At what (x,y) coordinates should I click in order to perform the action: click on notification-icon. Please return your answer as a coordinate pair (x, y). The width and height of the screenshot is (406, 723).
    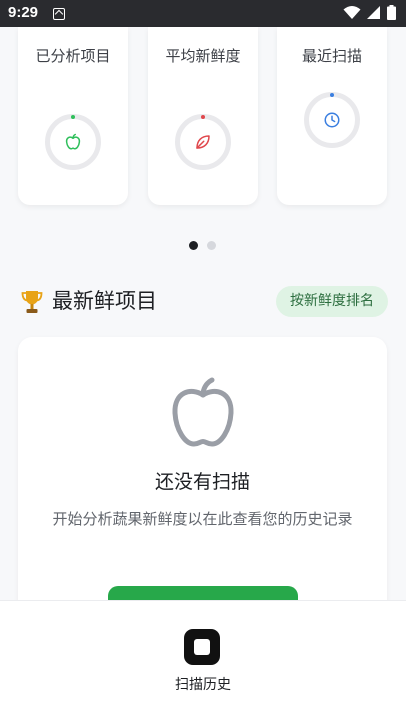
    Looking at the image, I should click on (59, 14).